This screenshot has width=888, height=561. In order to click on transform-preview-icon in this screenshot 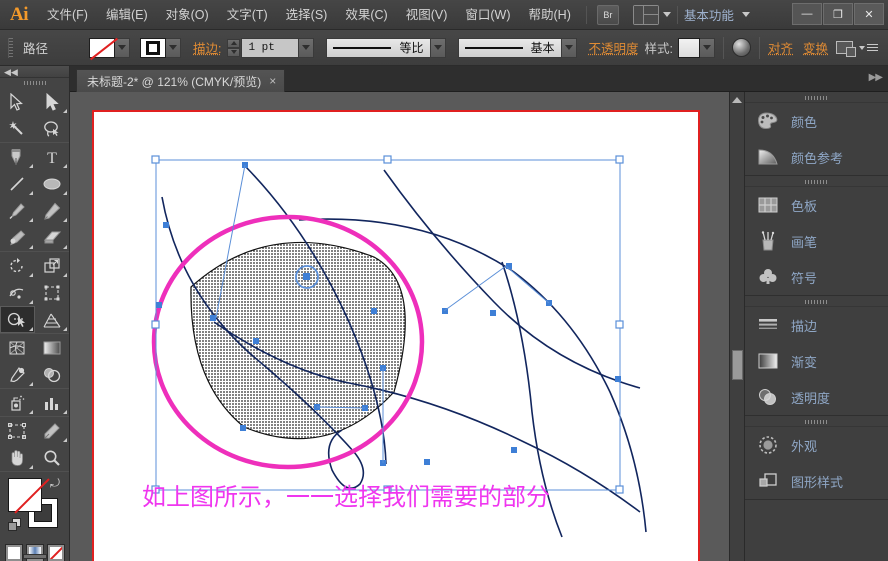, I will do `click(846, 49)`.